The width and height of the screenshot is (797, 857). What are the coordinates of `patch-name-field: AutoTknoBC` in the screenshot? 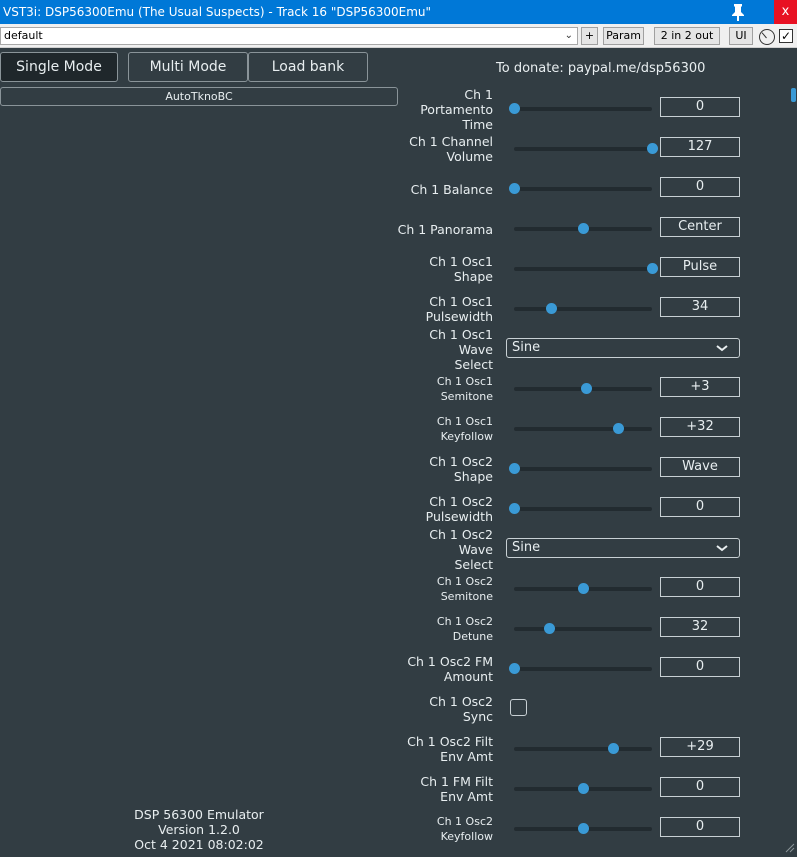 It's located at (199, 96).